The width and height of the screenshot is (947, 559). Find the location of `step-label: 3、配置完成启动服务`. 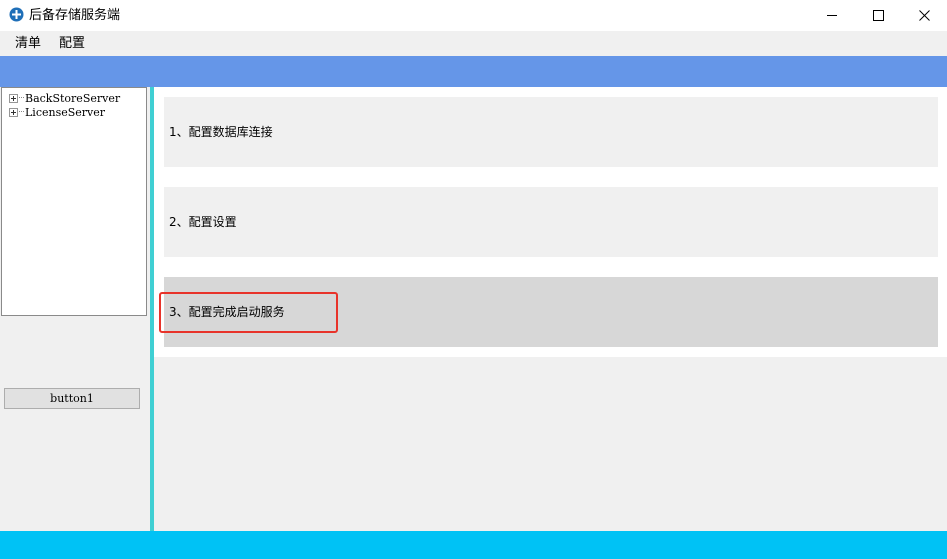

step-label: 3、配置完成启动服务 is located at coordinates (227, 312).